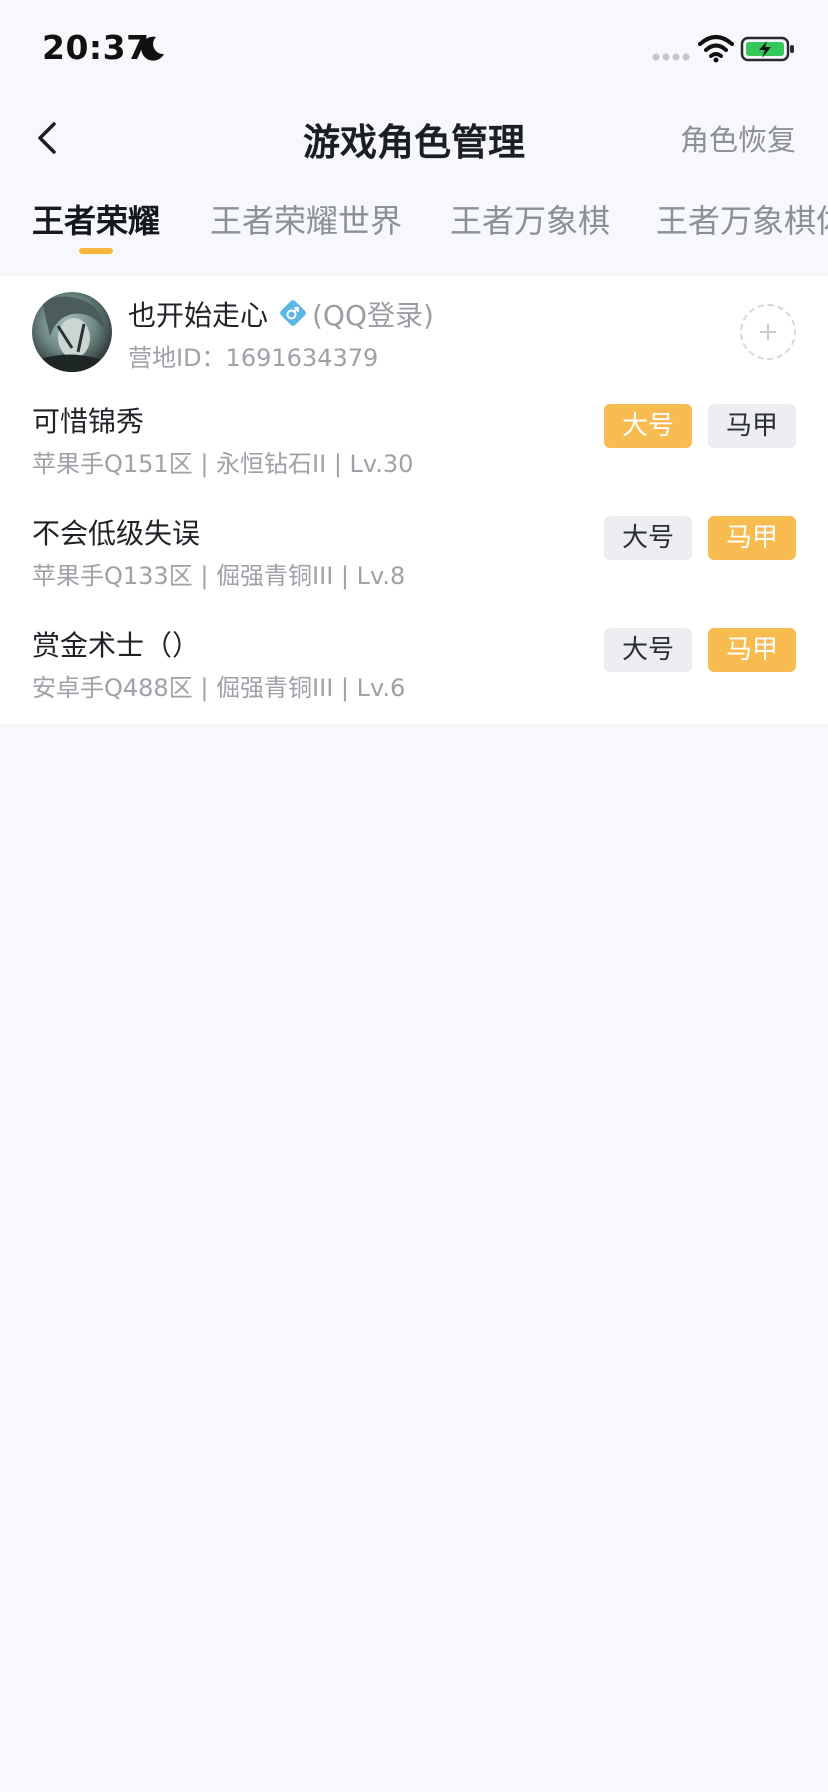 The image size is (828, 1792). Describe the element at coordinates (414, 551) in the screenshot. I see `role-row: 不会低级失误 苹果手Q133区 | 倔强青铜III | Lv.8 大号 马甲` at that location.